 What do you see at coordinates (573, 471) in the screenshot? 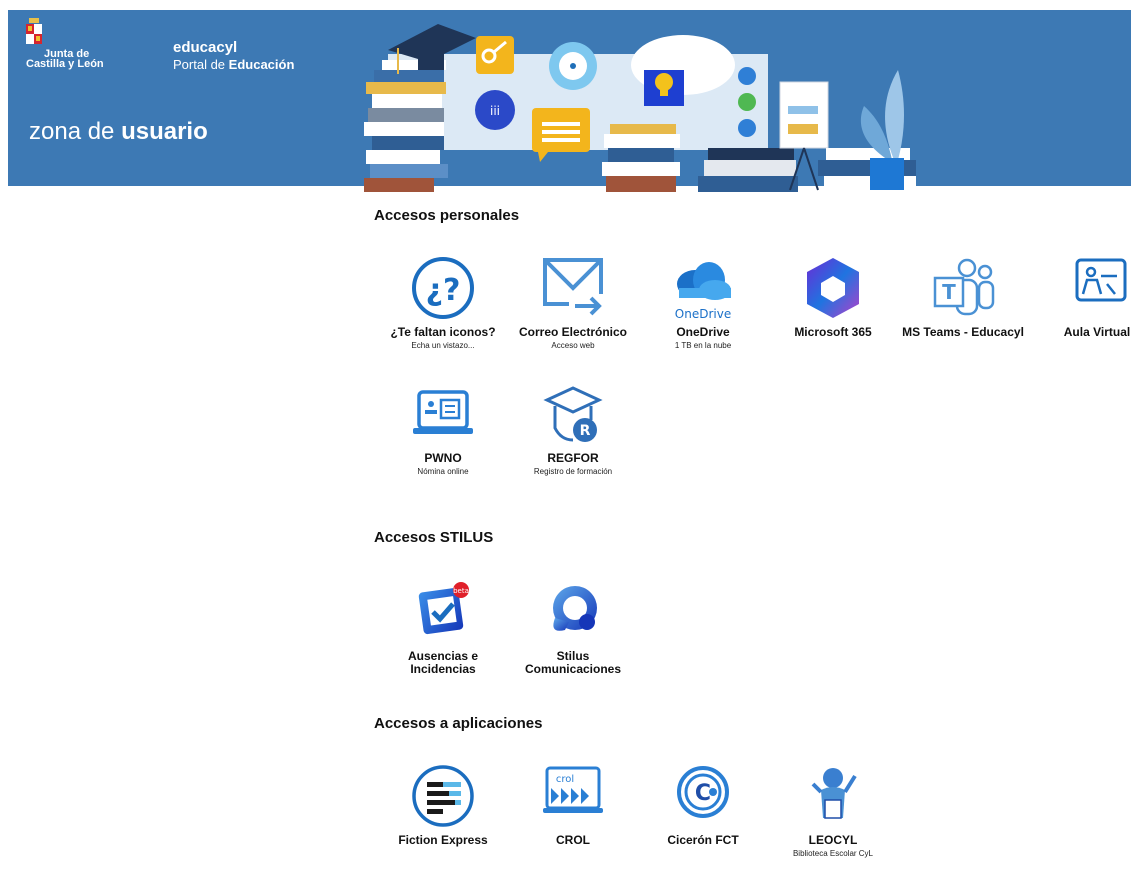
I see `tile-sub: Registro de formación` at bounding box center [573, 471].